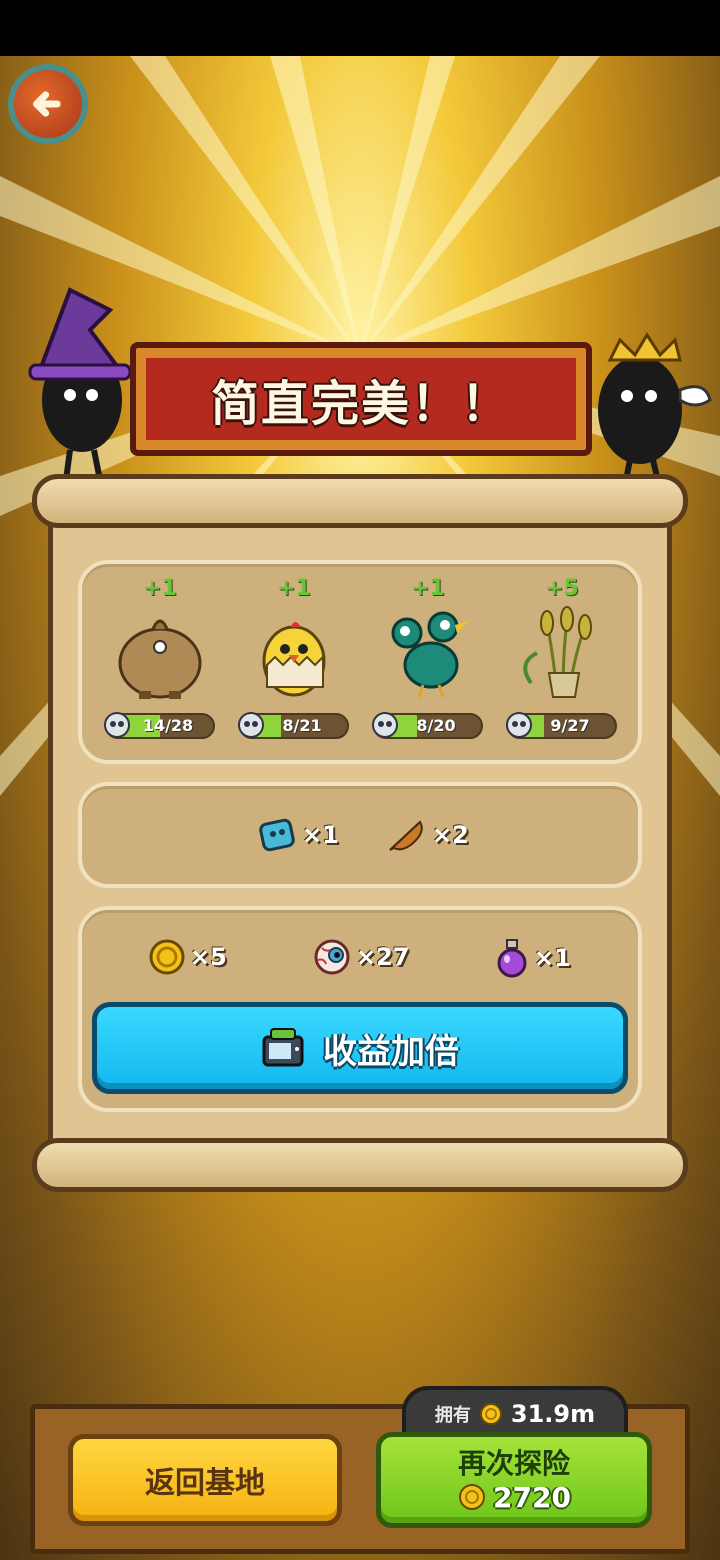 The width and height of the screenshot is (720, 1560). What do you see at coordinates (187, 957) in the screenshot?
I see `reward-item: ×5` at bounding box center [187, 957].